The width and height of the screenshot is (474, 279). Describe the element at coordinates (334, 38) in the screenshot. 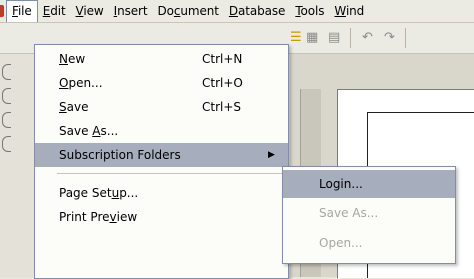

I see `list-settings-icon: ▤` at that location.